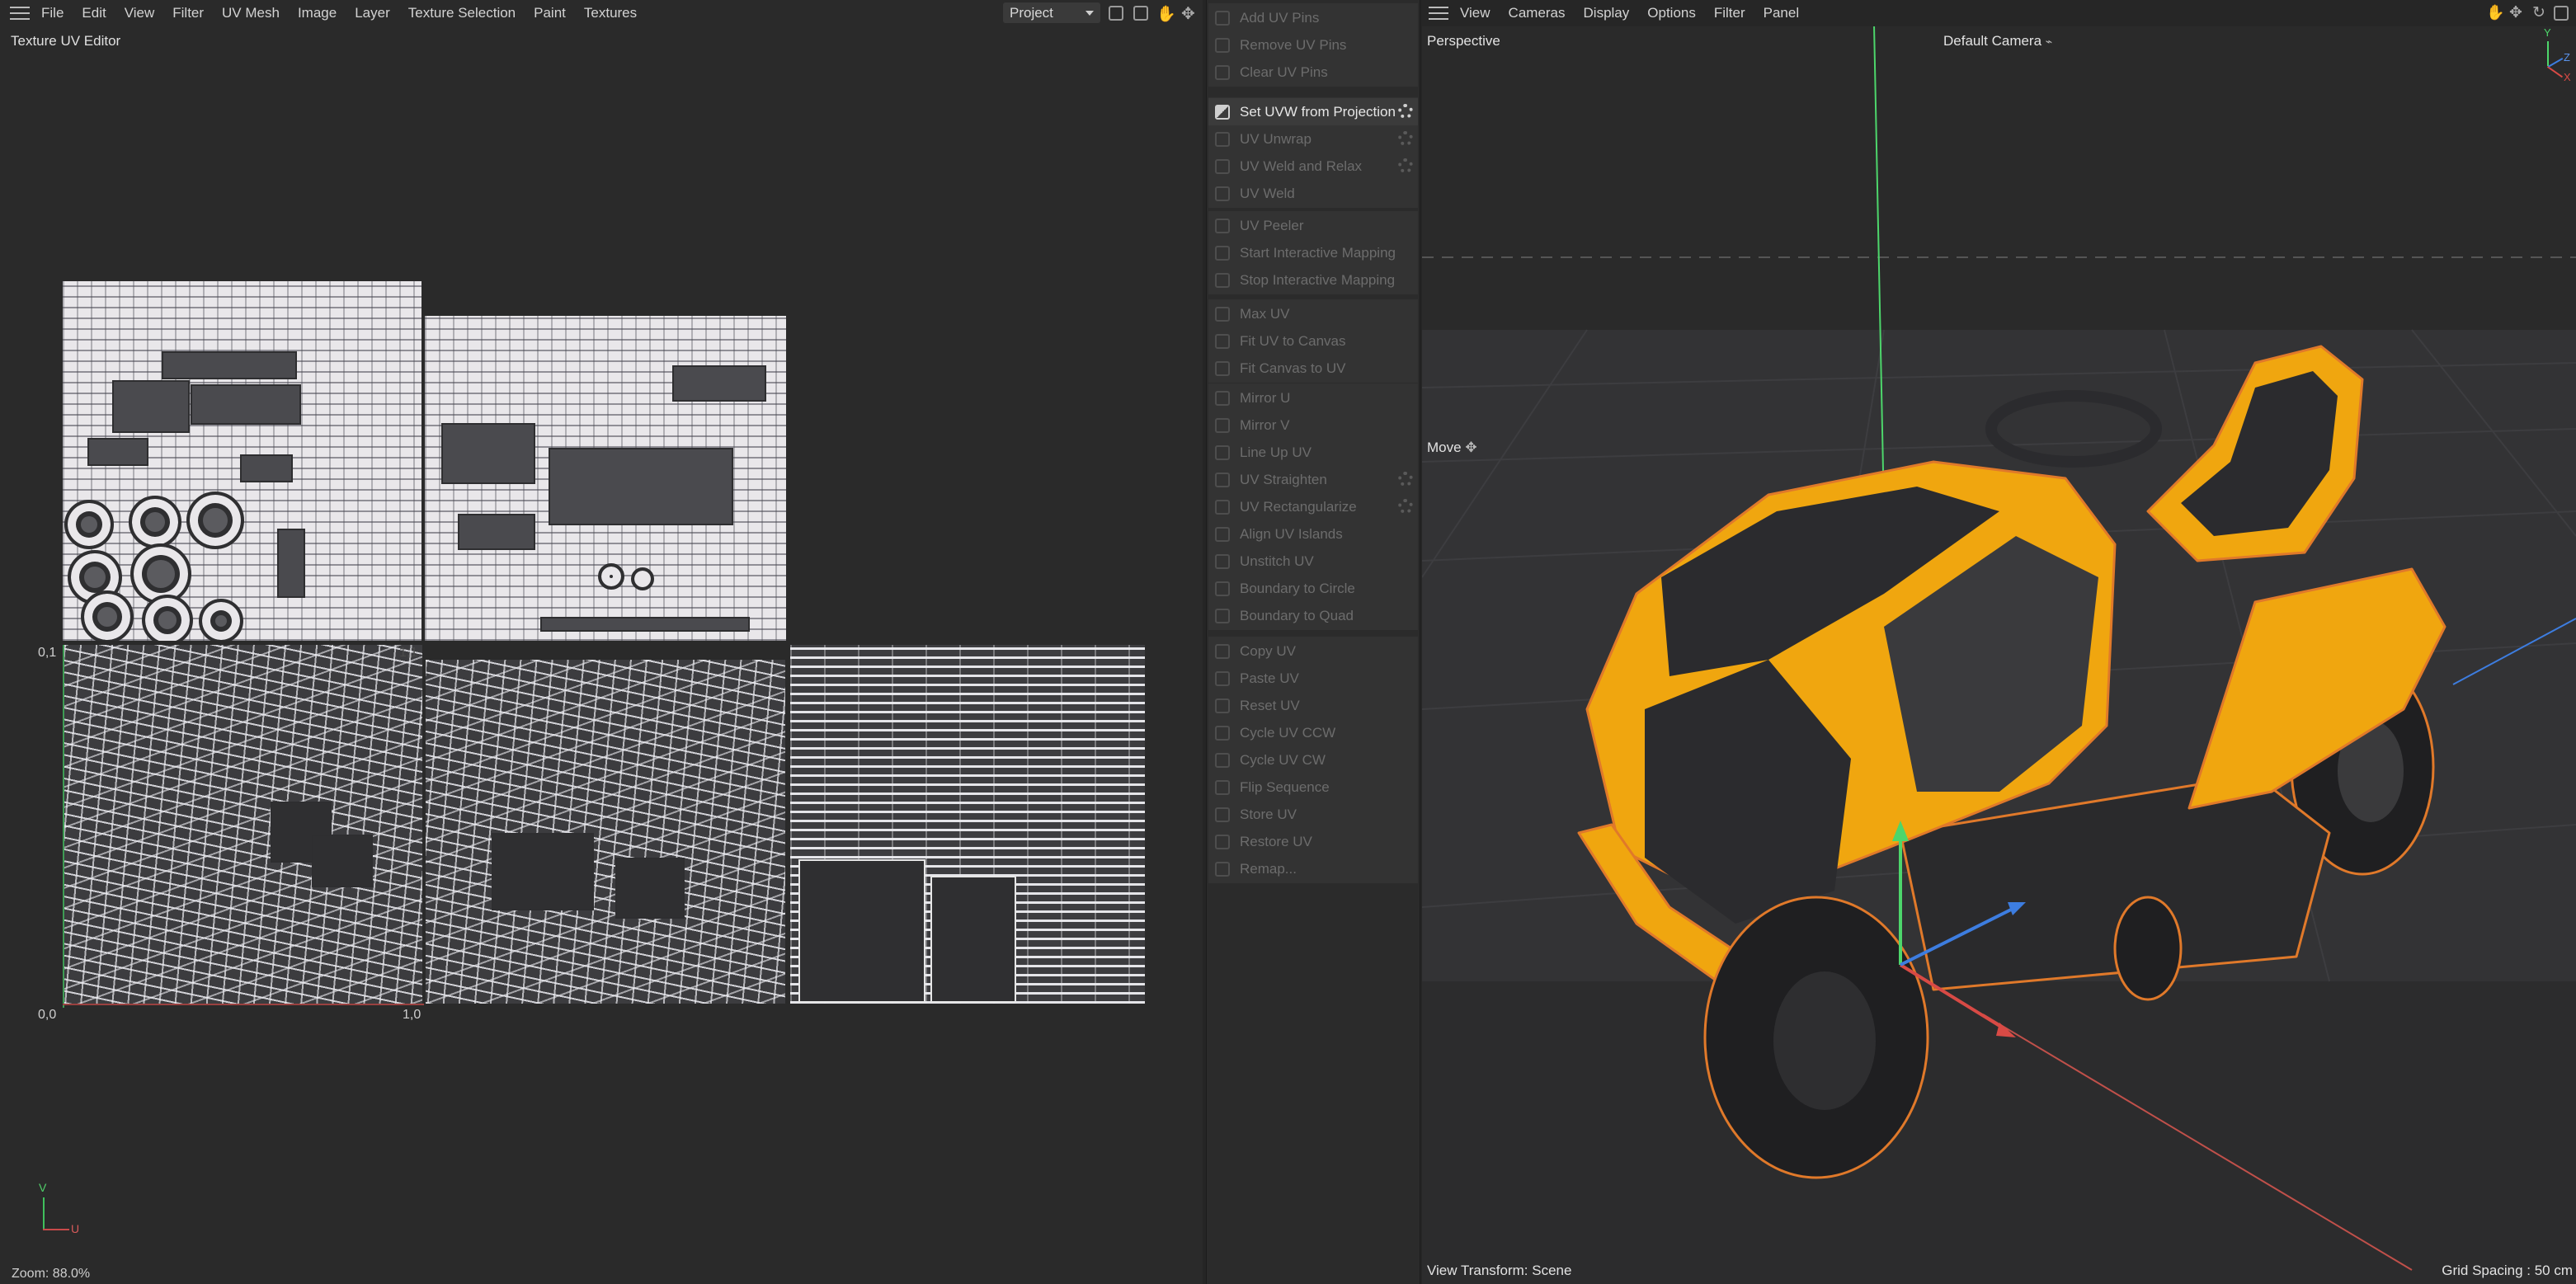 The width and height of the screenshot is (2576, 1284). I want to click on max-uv-icon, so click(1222, 314).